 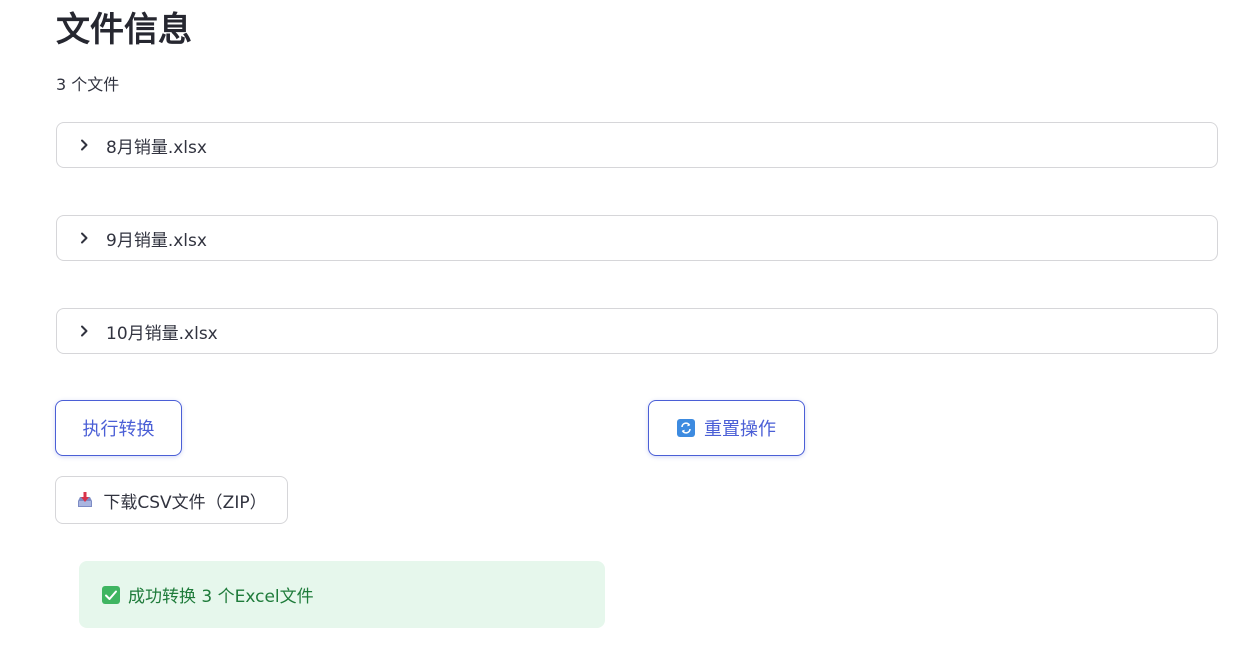 What do you see at coordinates (342, 594) in the screenshot?
I see `success-alert: 成功转换 3 个Excel文件` at bounding box center [342, 594].